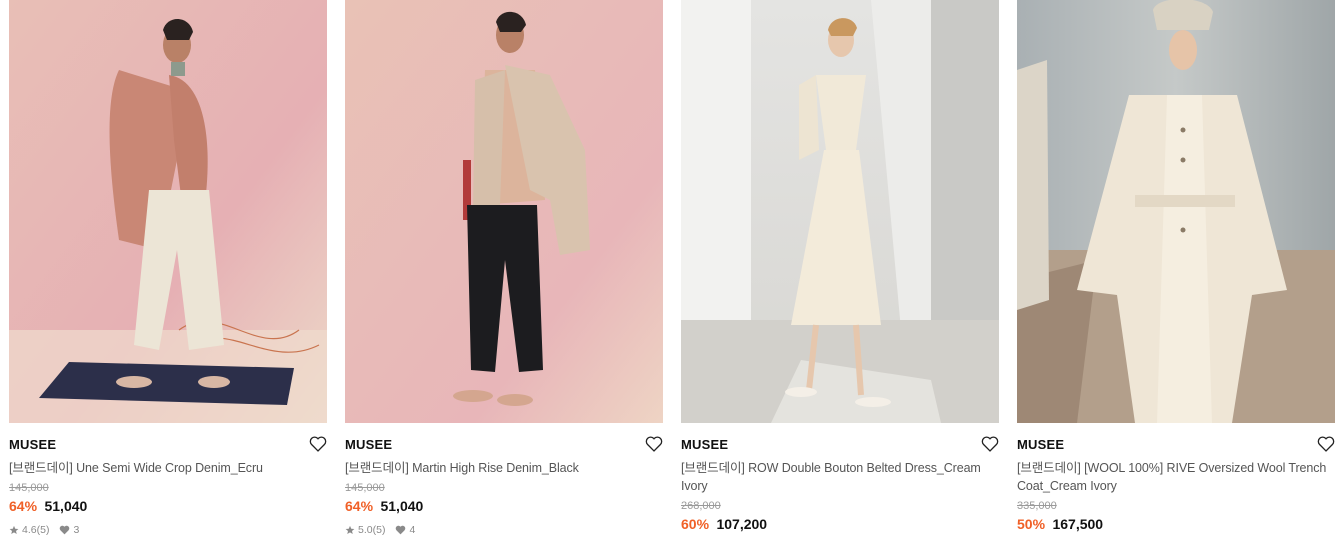 Image resolution: width=1339 pixels, height=553 pixels. I want to click on product-stats: 4.6 (5) 3, so click(168, 530).